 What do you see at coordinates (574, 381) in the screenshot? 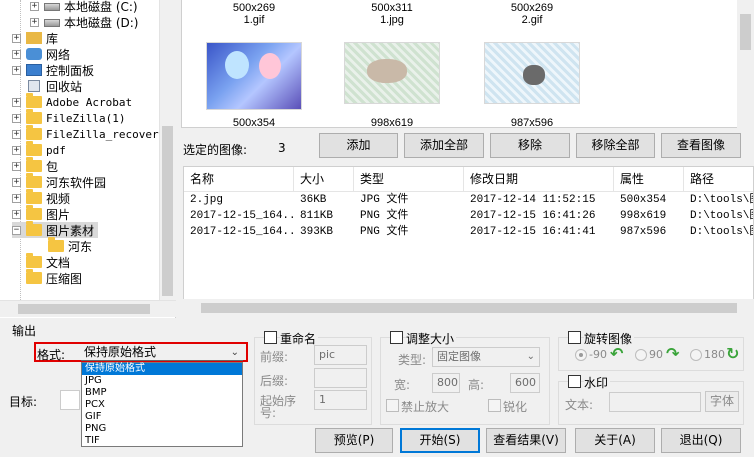
I see `watermark-checkbox` at bounding box center [574, 381].